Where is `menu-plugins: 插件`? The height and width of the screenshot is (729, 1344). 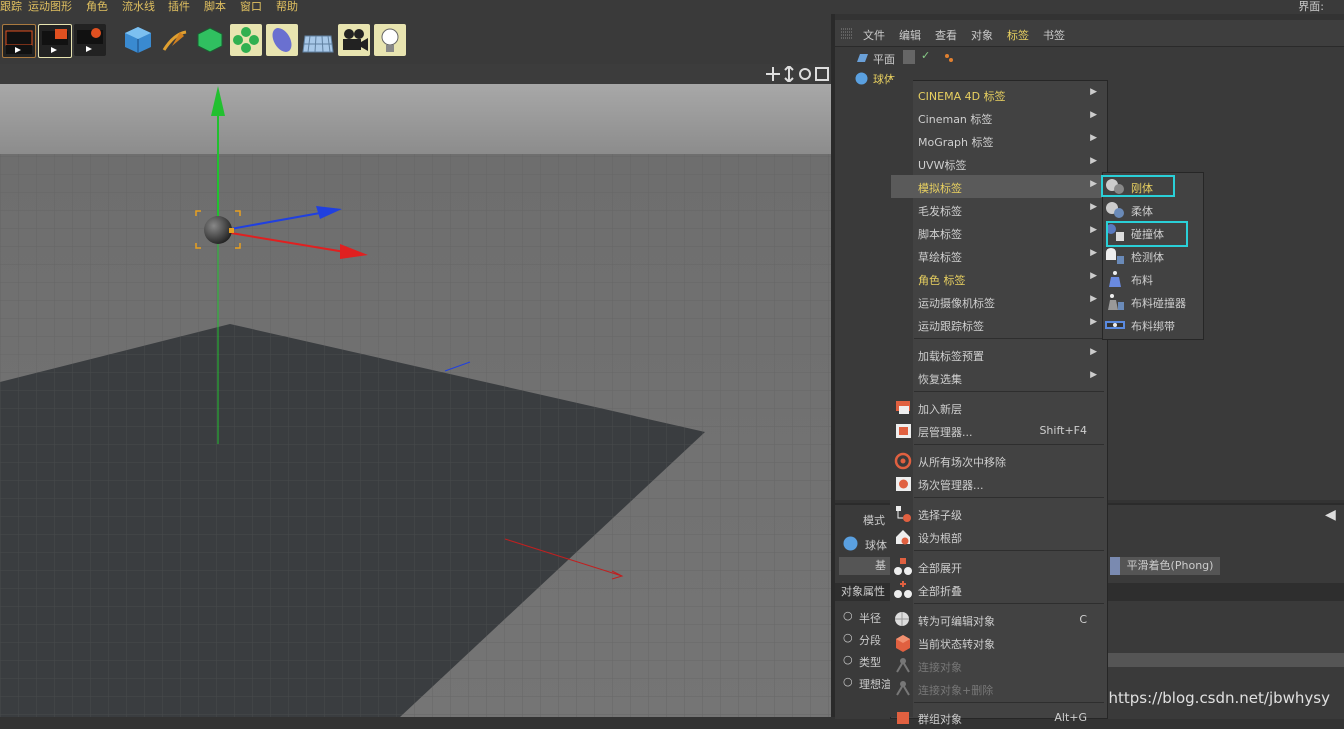 menu-plugins: 插件 is located at coordinates (179, 7).